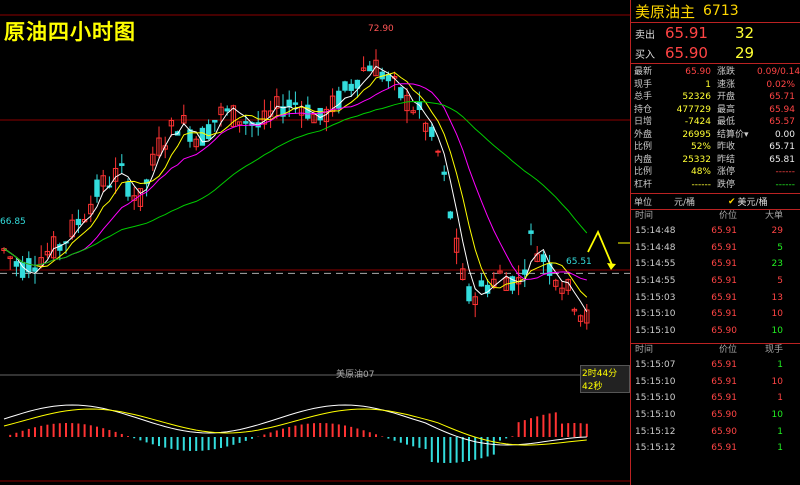  Describe the element at coordinates (773, 216) in the screenshot. I see `col-big-order: 大单` at that location.